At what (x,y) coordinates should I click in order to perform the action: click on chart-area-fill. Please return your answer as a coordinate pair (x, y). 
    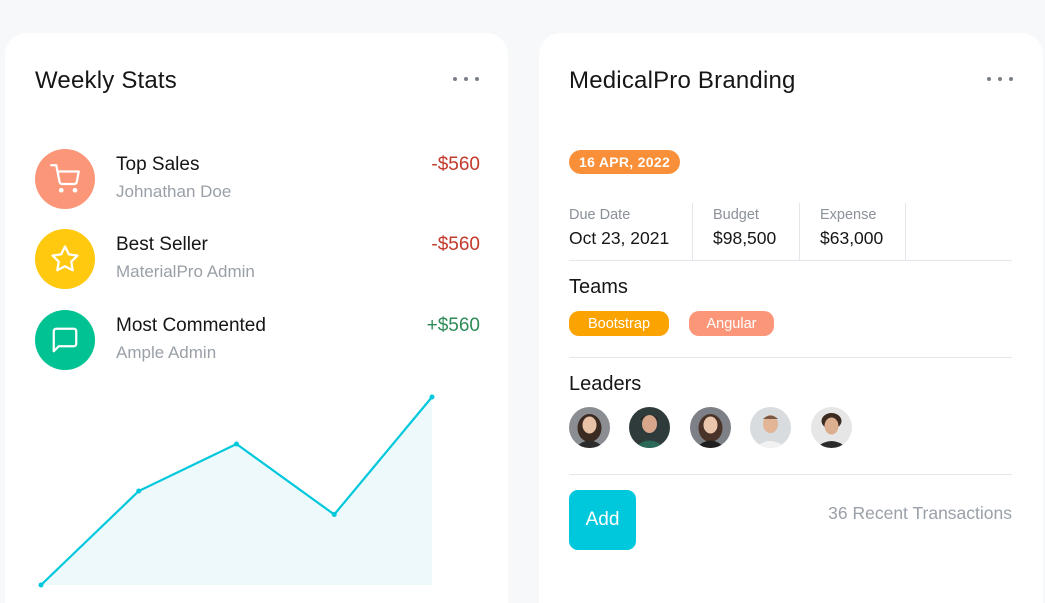
    Looking at the image, I should click on (236, 491).